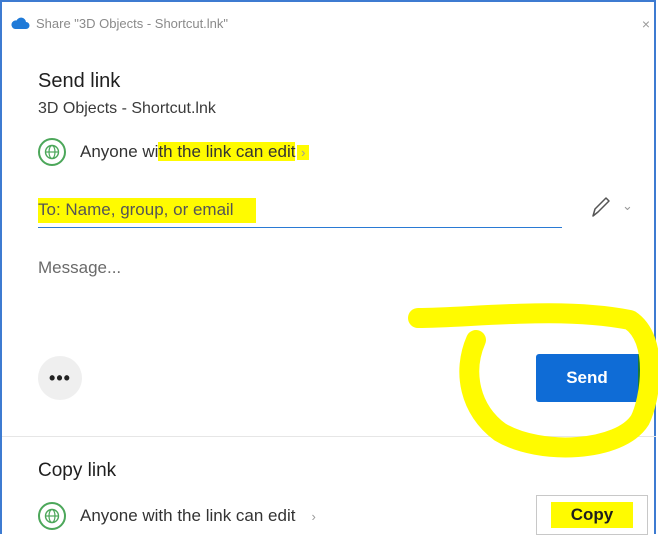 This screenshot has width=658, height=535. Describe the element at coordinates (127, 108) in the screenshot. I see `file-name: 3D Objects - Shortcut.lnk` at that location.